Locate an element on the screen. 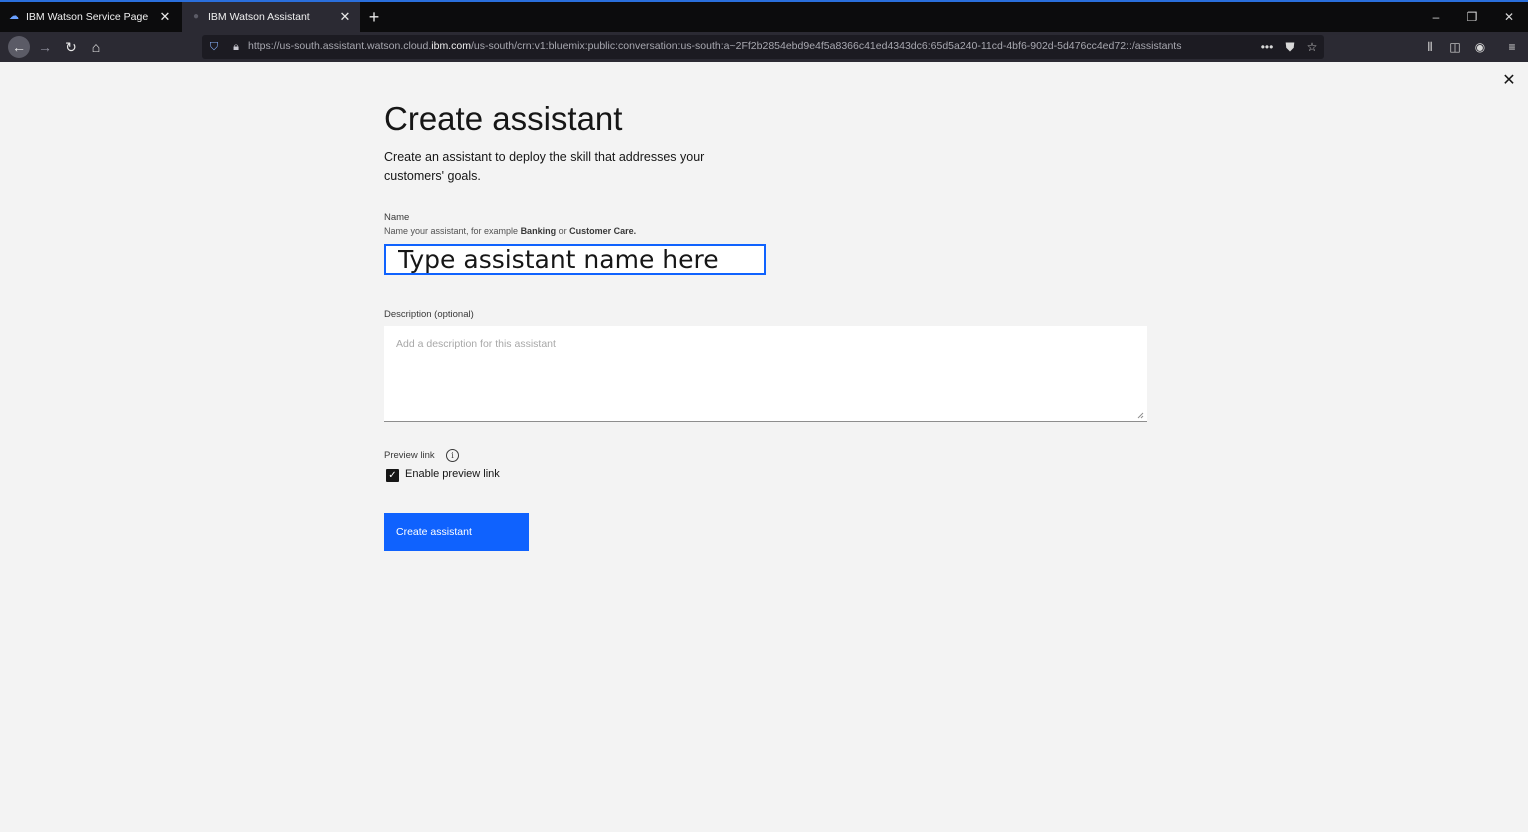 The image size is (1528, 832). preview-link-label: Preview link is located at coordinates (409, 455).